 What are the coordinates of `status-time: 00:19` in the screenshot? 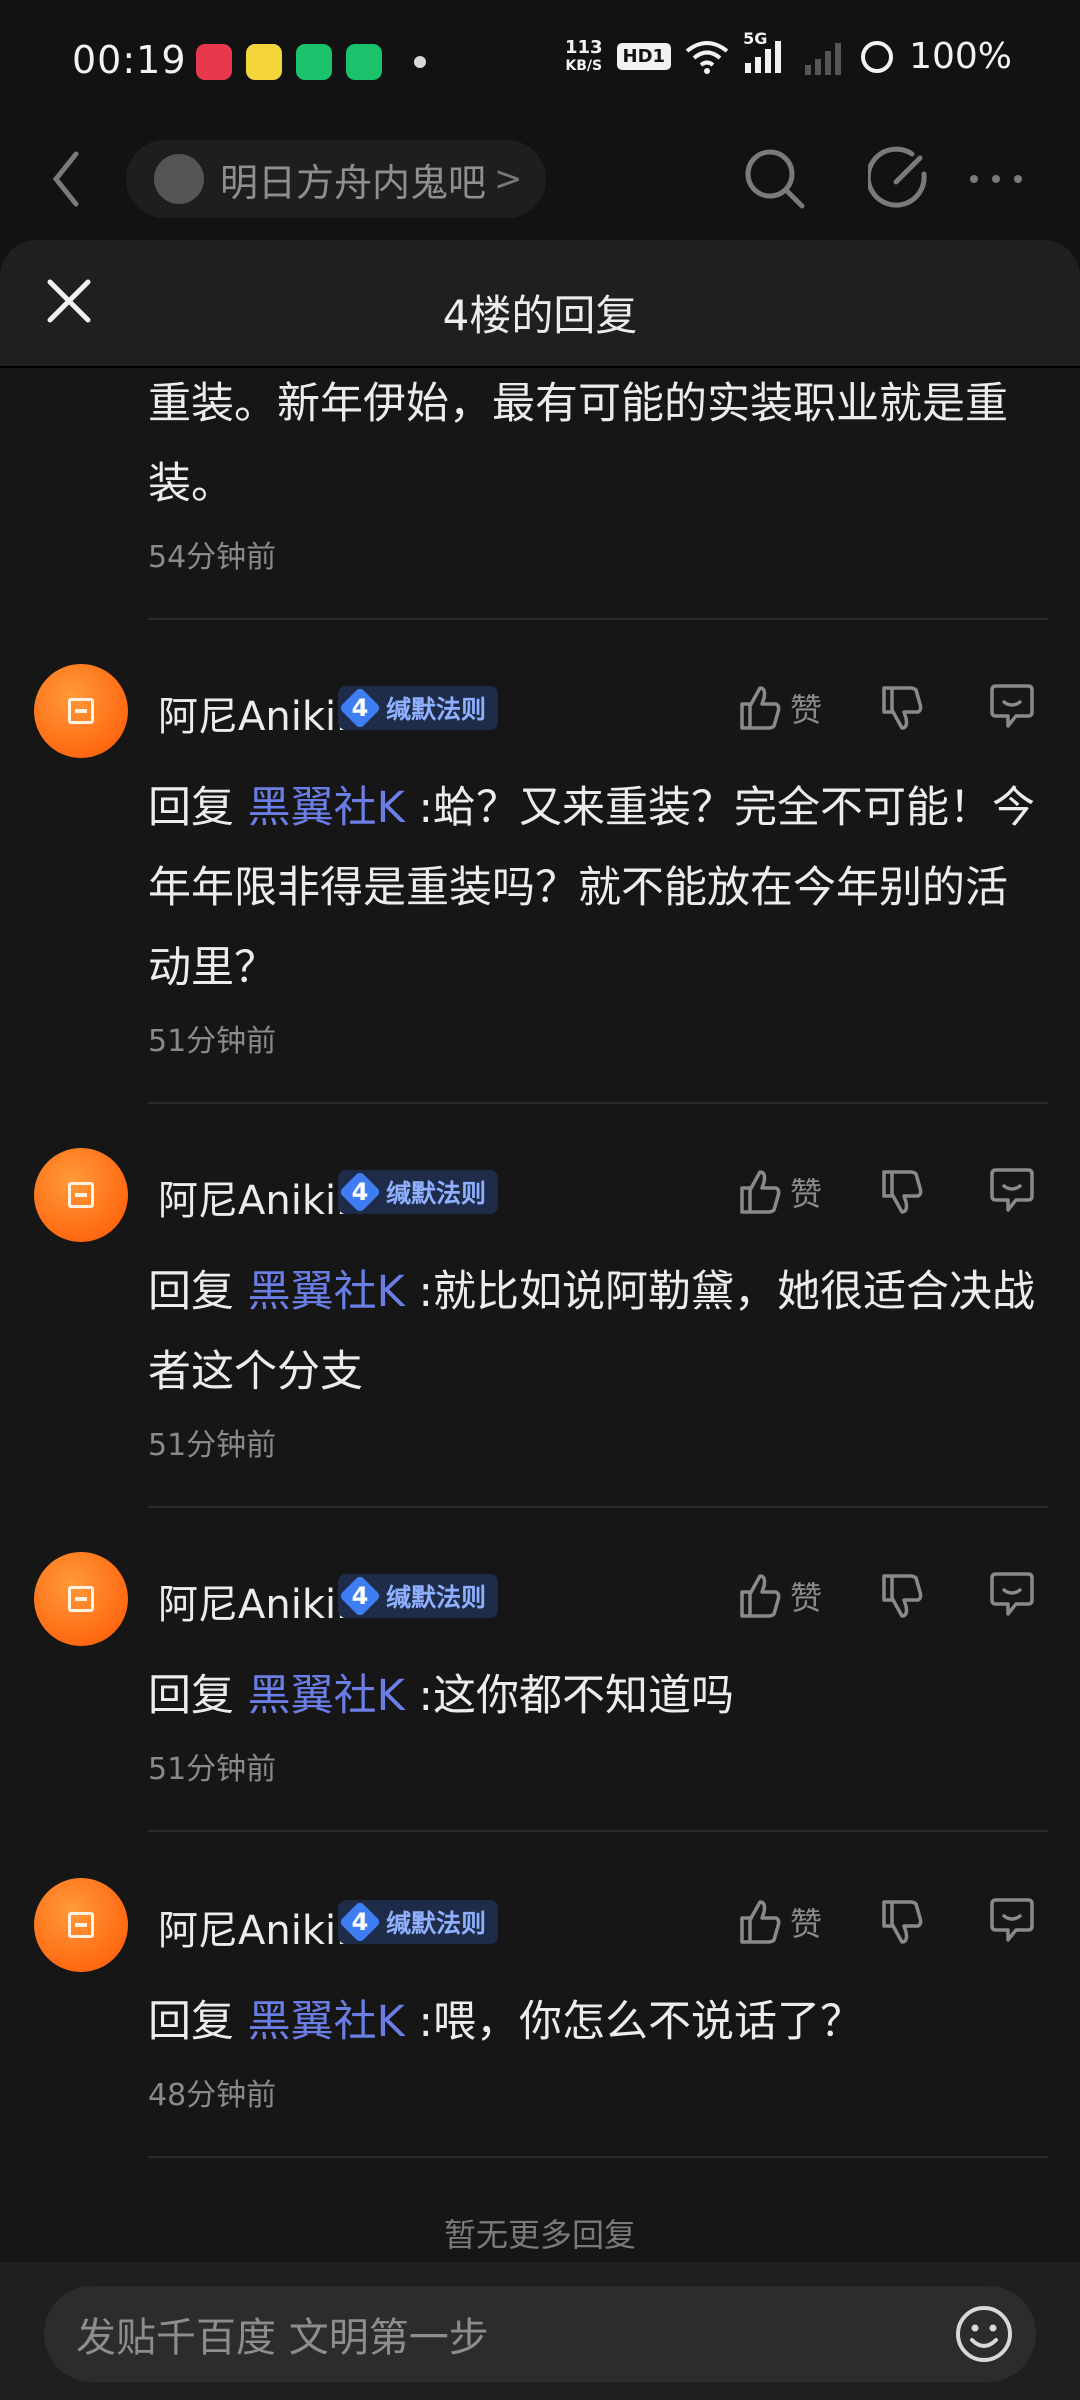 It's located at (129, 60).